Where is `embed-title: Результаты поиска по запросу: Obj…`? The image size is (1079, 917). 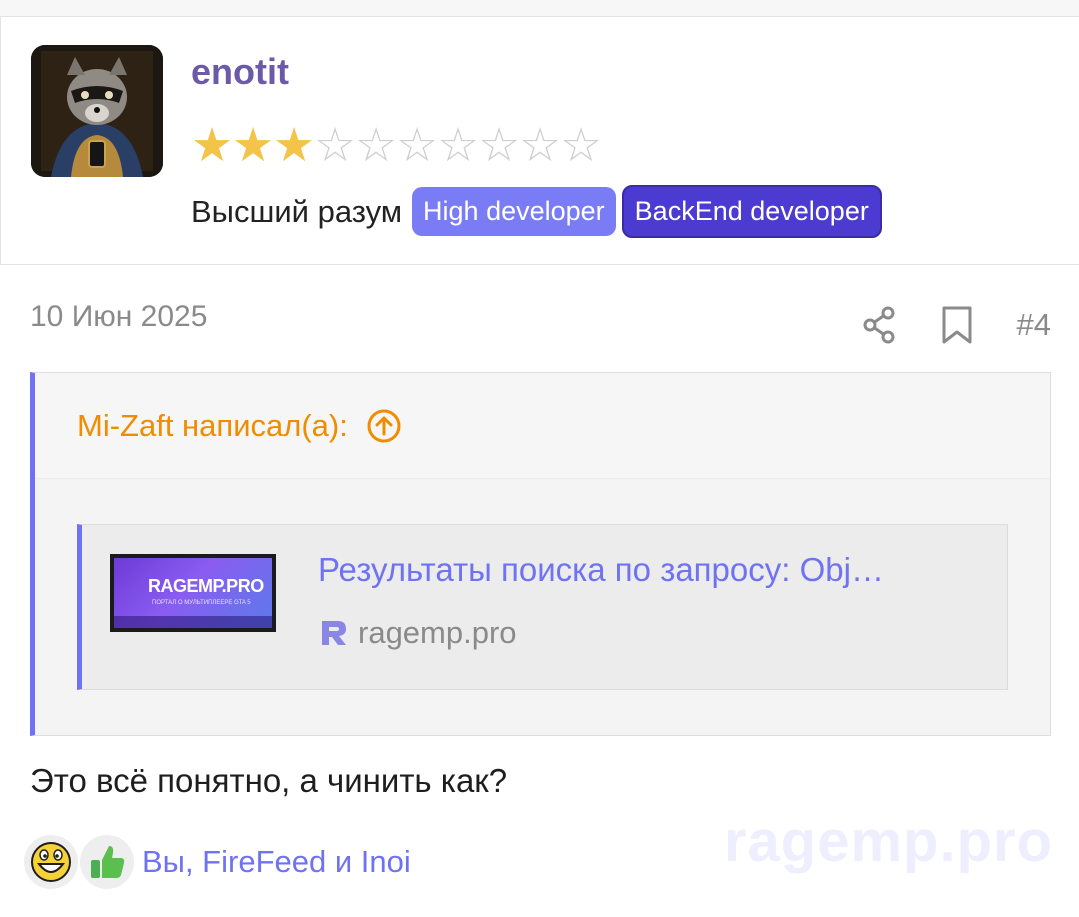
embed-title: Результаты поиска по запросу: Obj… is located at coordinates (650, 570).